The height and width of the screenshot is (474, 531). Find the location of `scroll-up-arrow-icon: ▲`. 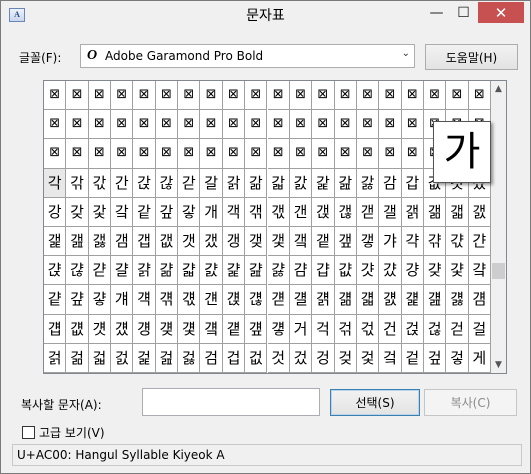

scroll-up-arrow-icon: ▲ is located at coordinates (498, 89).